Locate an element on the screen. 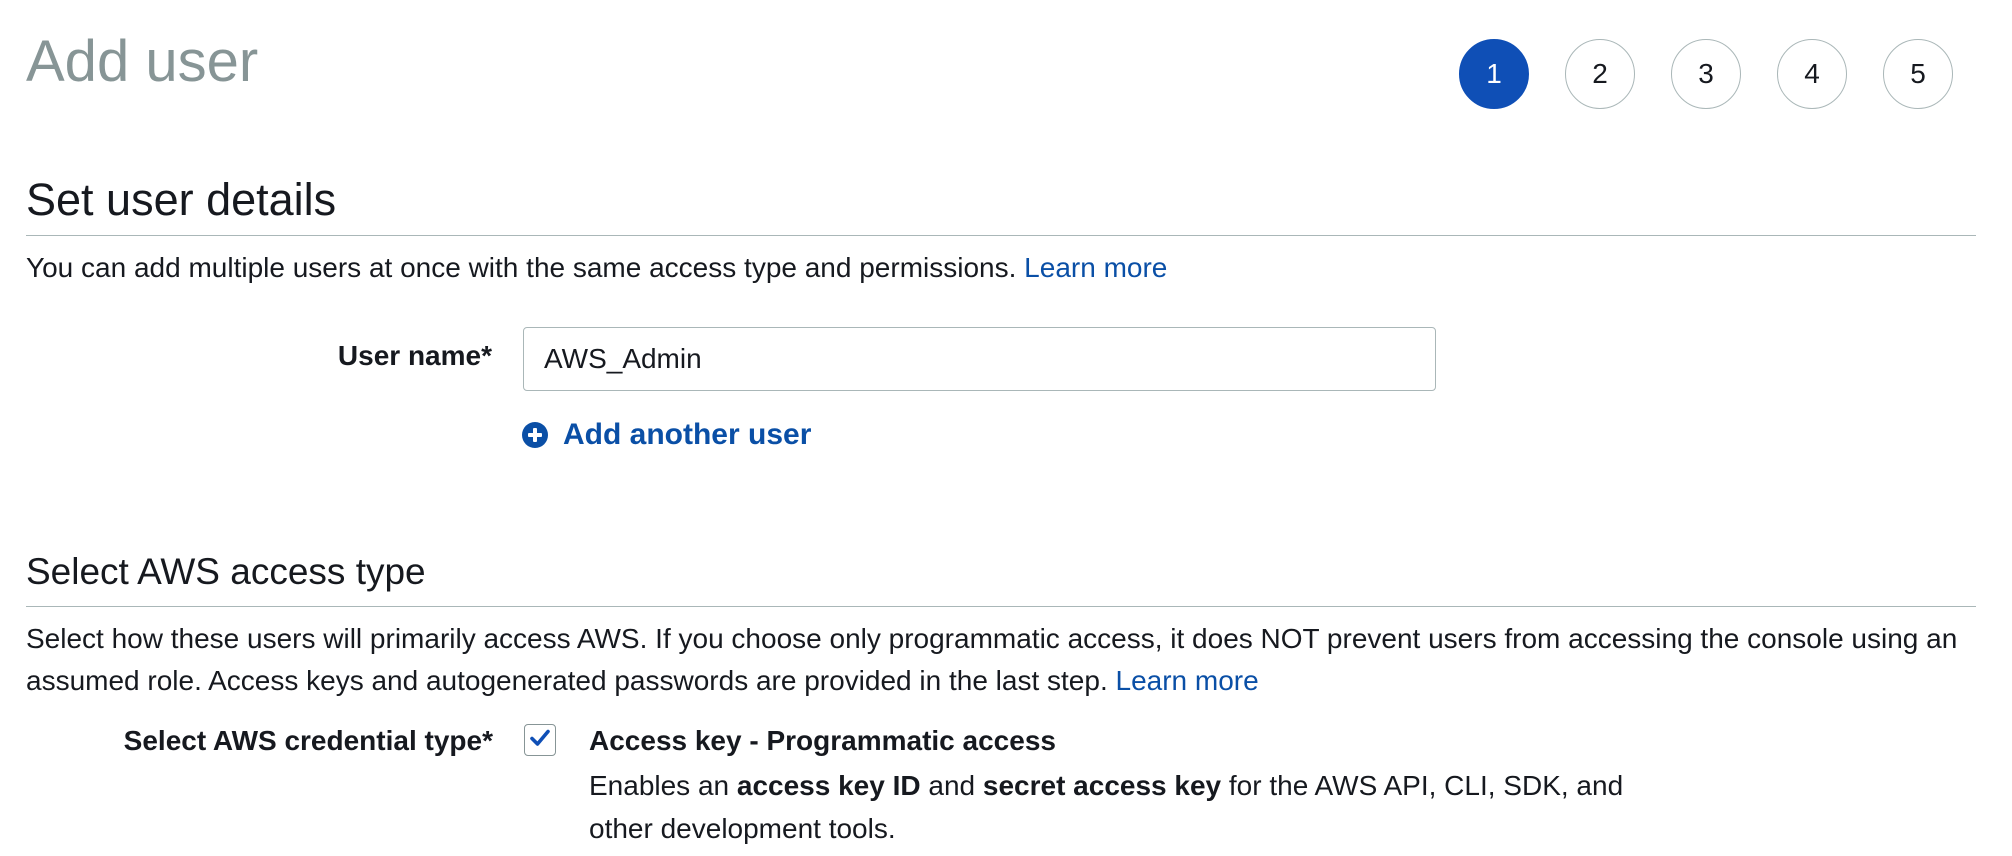  plus-circle-icon is located at coordinates (535, 435).